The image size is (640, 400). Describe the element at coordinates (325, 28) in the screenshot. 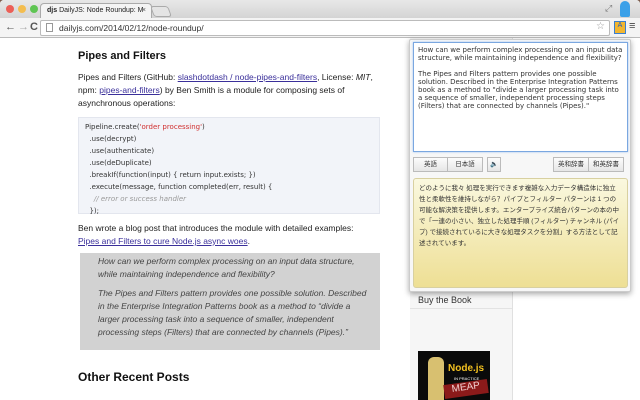

I see `address-bar: dailyjs.com/2014/02/12/node-roundup/ ☆` at that location.